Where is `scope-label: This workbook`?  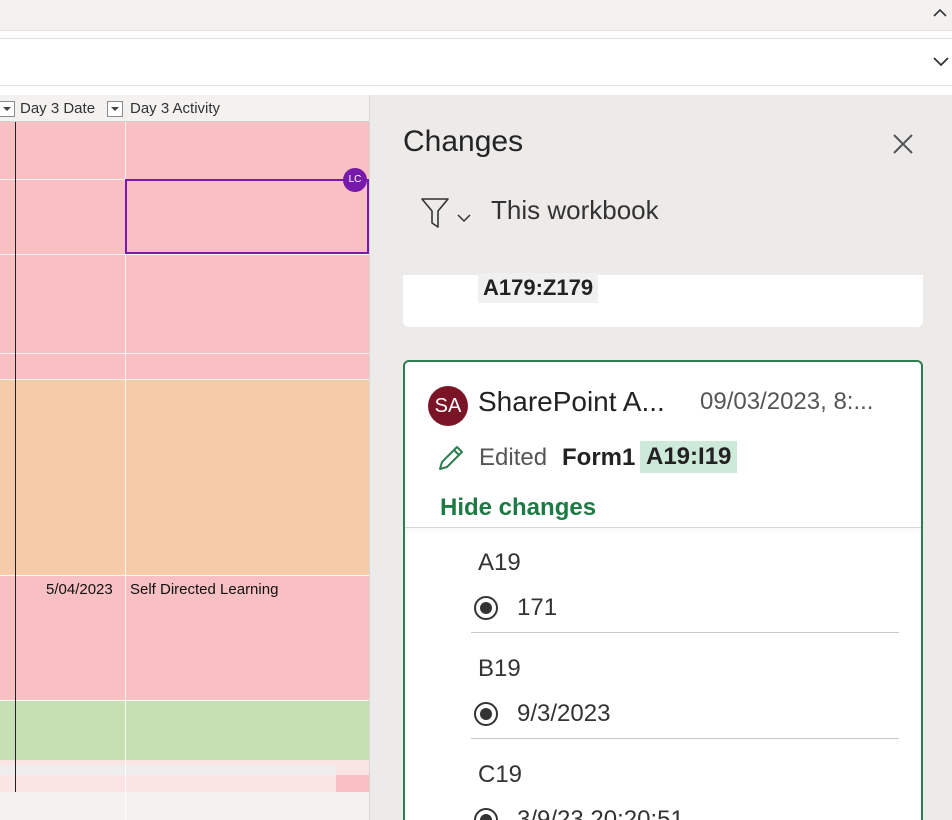 scope-label: This workbook is located at coordinates (575, 210).